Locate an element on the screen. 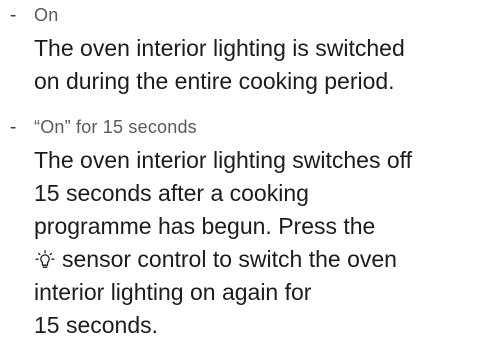 The width and height of the screenshot is (483, 342). description-line-with-icon: sensor control to switch the oven is located at coordinates (257, 259).